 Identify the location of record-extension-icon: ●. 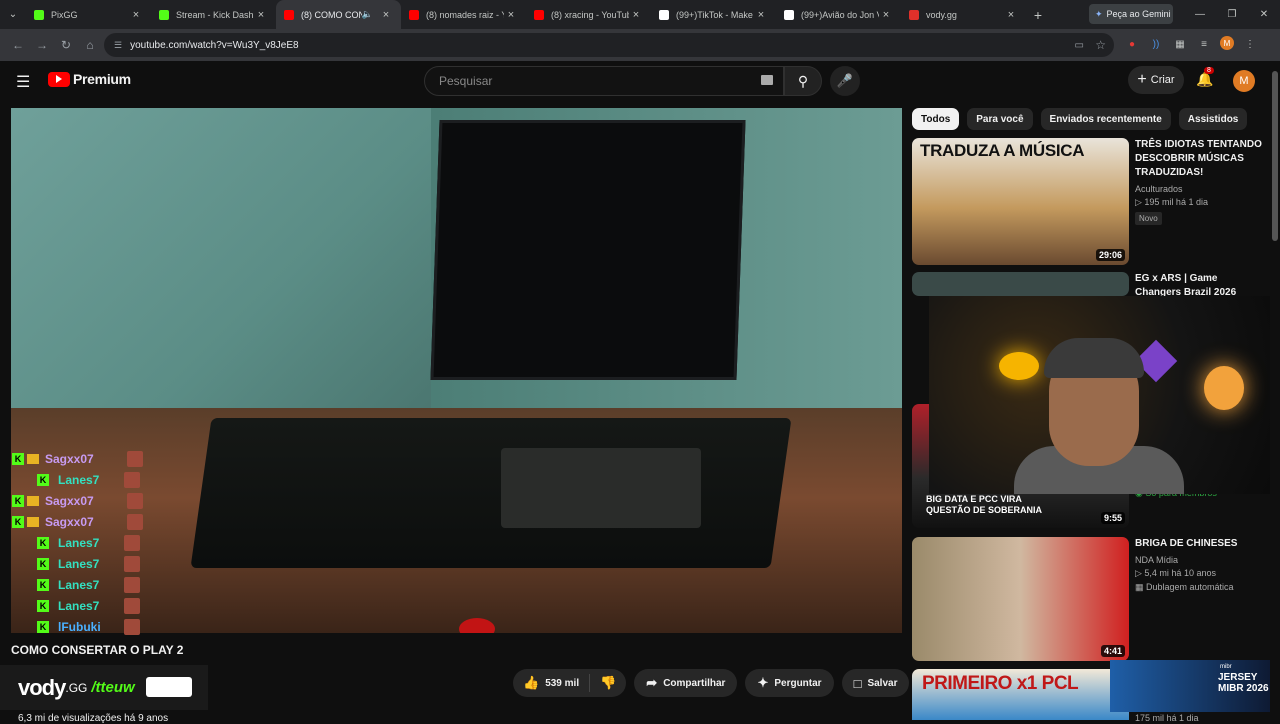
(1132, 44).